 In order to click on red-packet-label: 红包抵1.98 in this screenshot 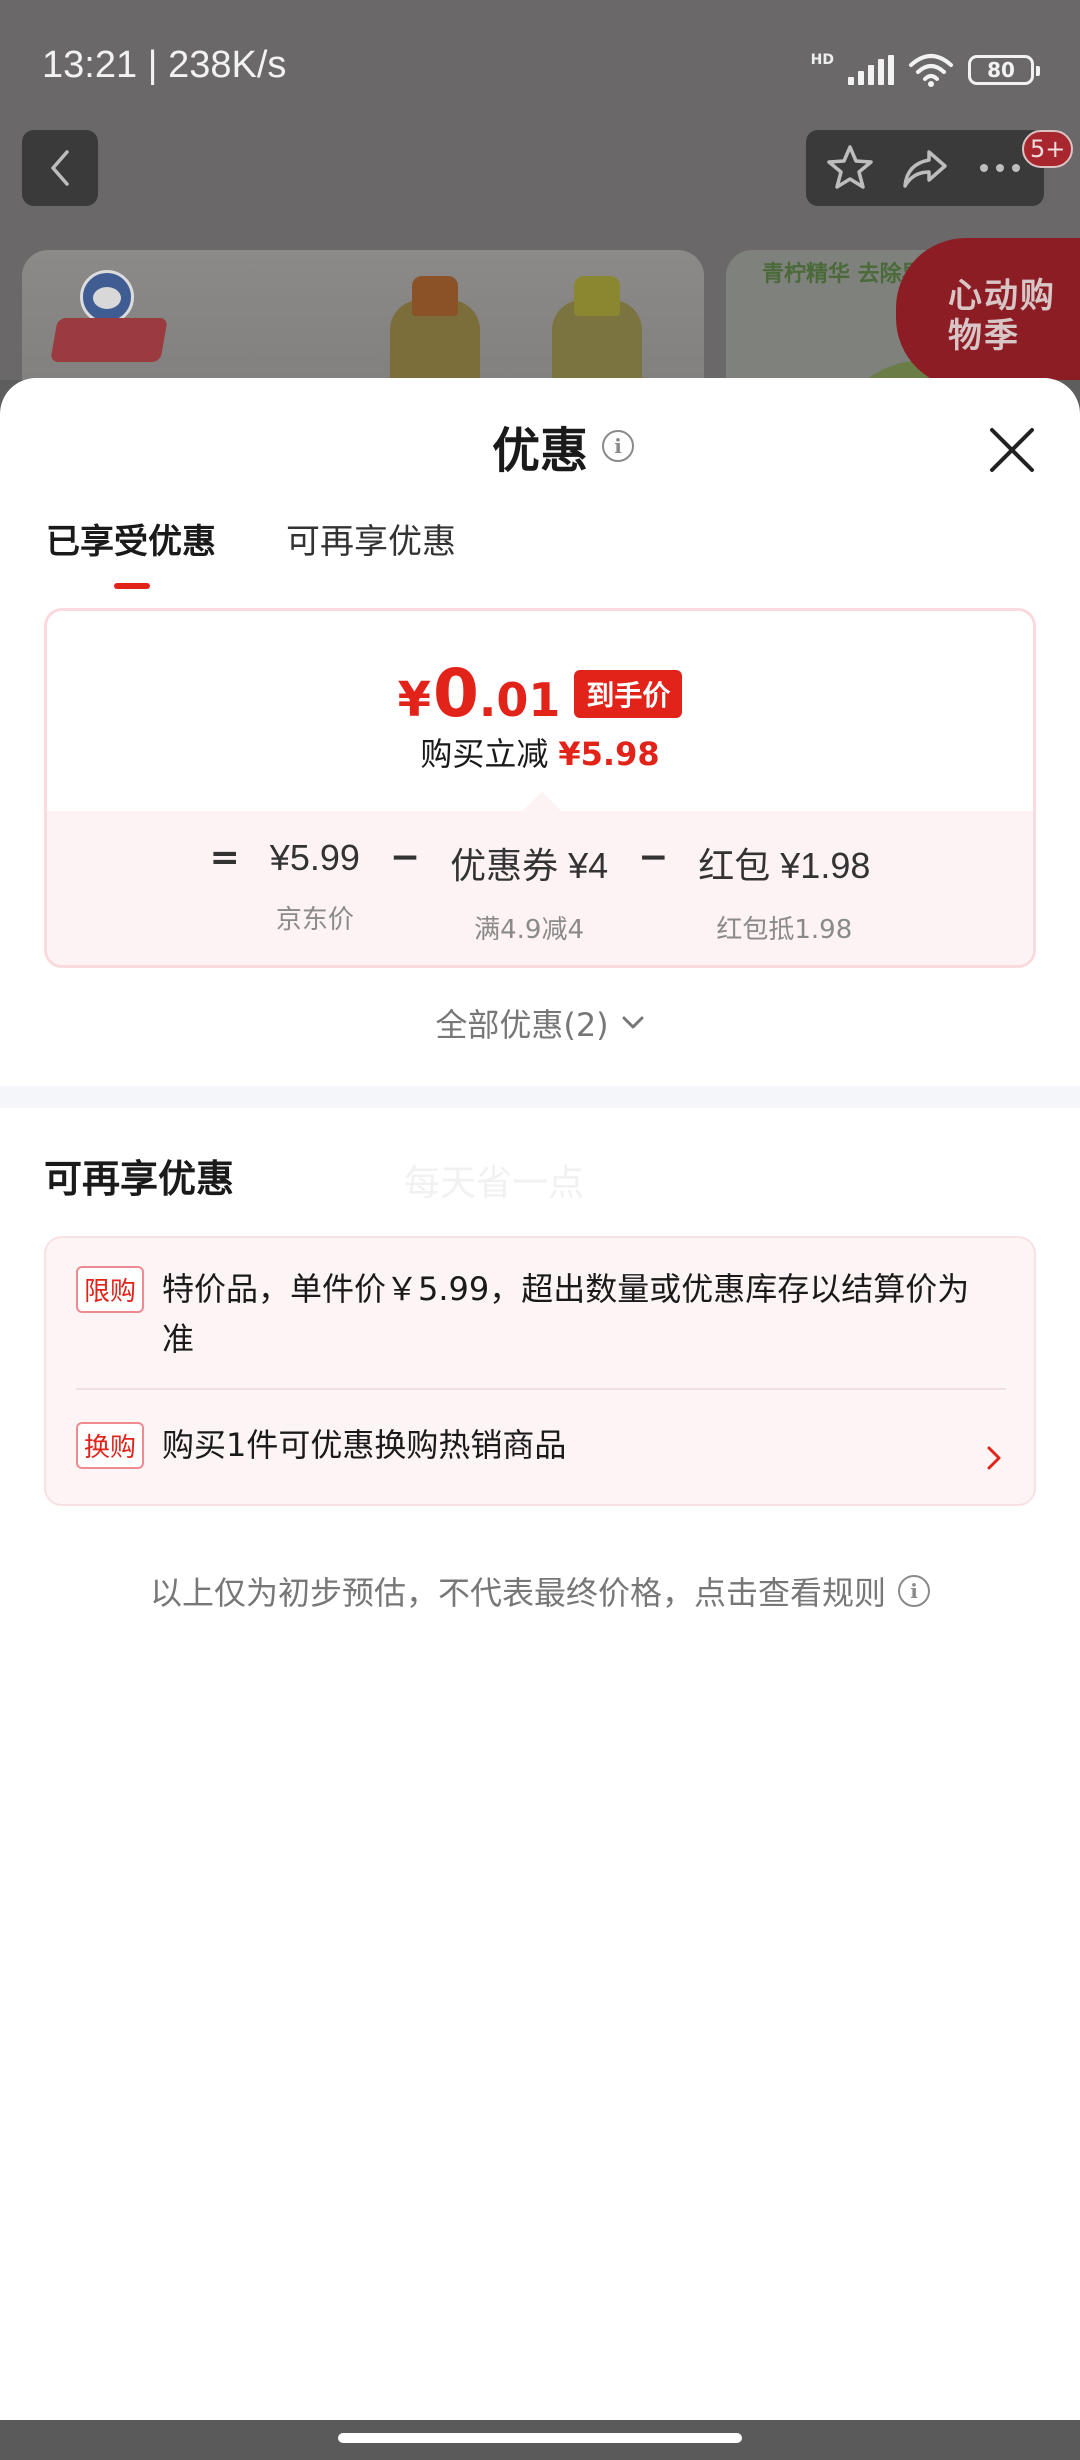, I will do `click(784, 930)`.